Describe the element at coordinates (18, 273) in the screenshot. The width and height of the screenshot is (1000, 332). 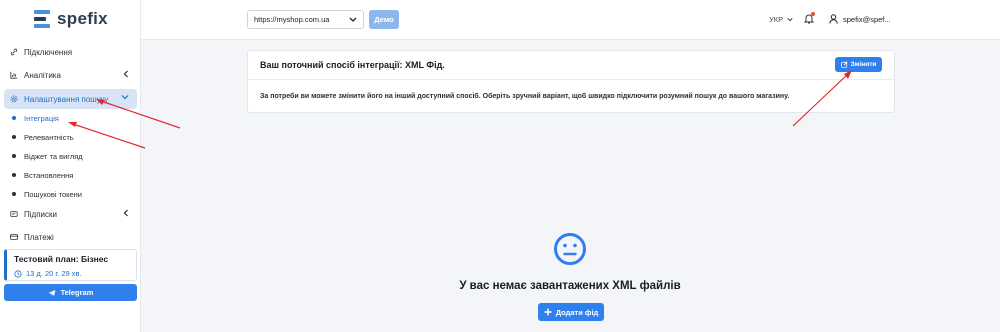
I see `clock-icon` at that location.